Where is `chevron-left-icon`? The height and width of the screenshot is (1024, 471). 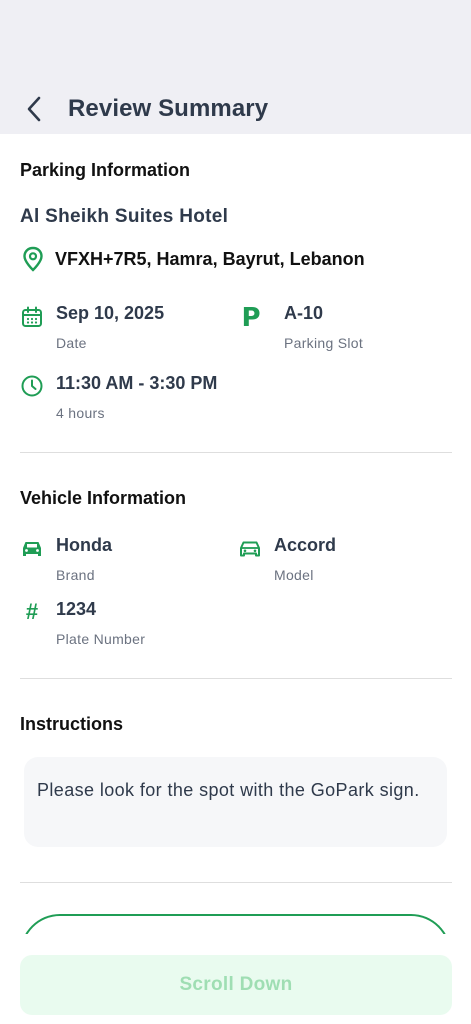 chevron-left-icon is located at coordinates (34, 109).